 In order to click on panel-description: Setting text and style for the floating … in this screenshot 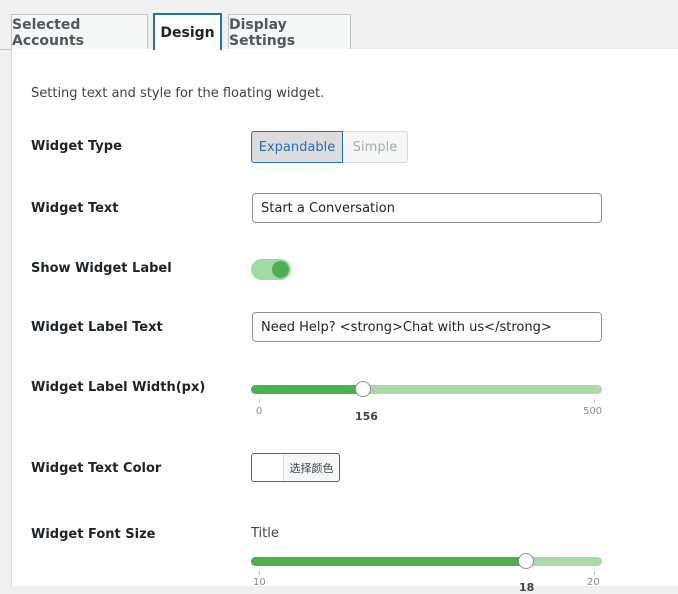, I will do `click(178, 93)`.